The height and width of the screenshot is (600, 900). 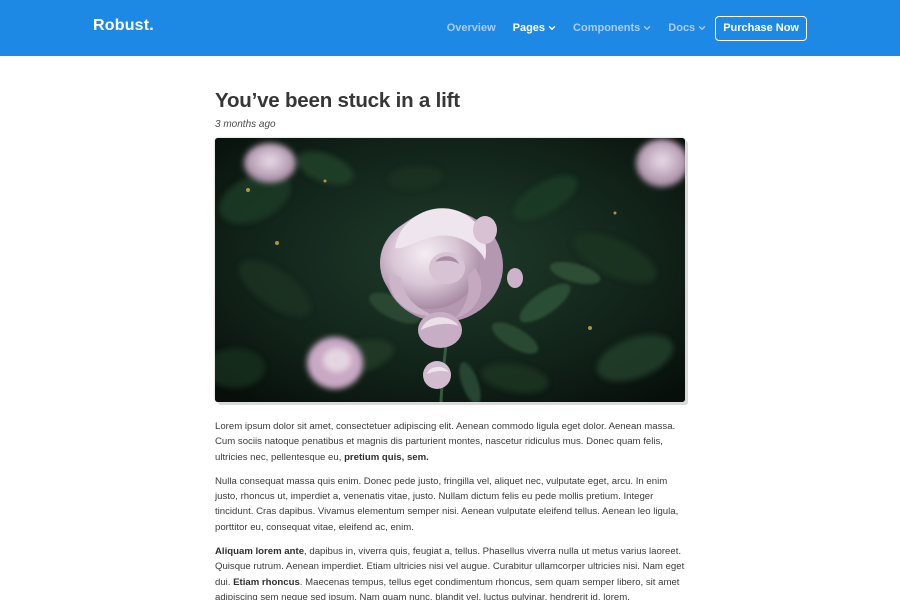 I want to click on nav-item-docs: Docs, so click(x=687, y=28).